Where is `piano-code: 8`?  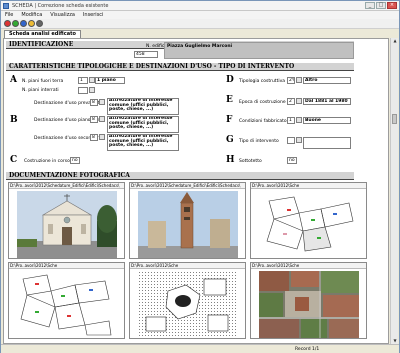
piano-code: 8 is located at coordinates (94, 119).